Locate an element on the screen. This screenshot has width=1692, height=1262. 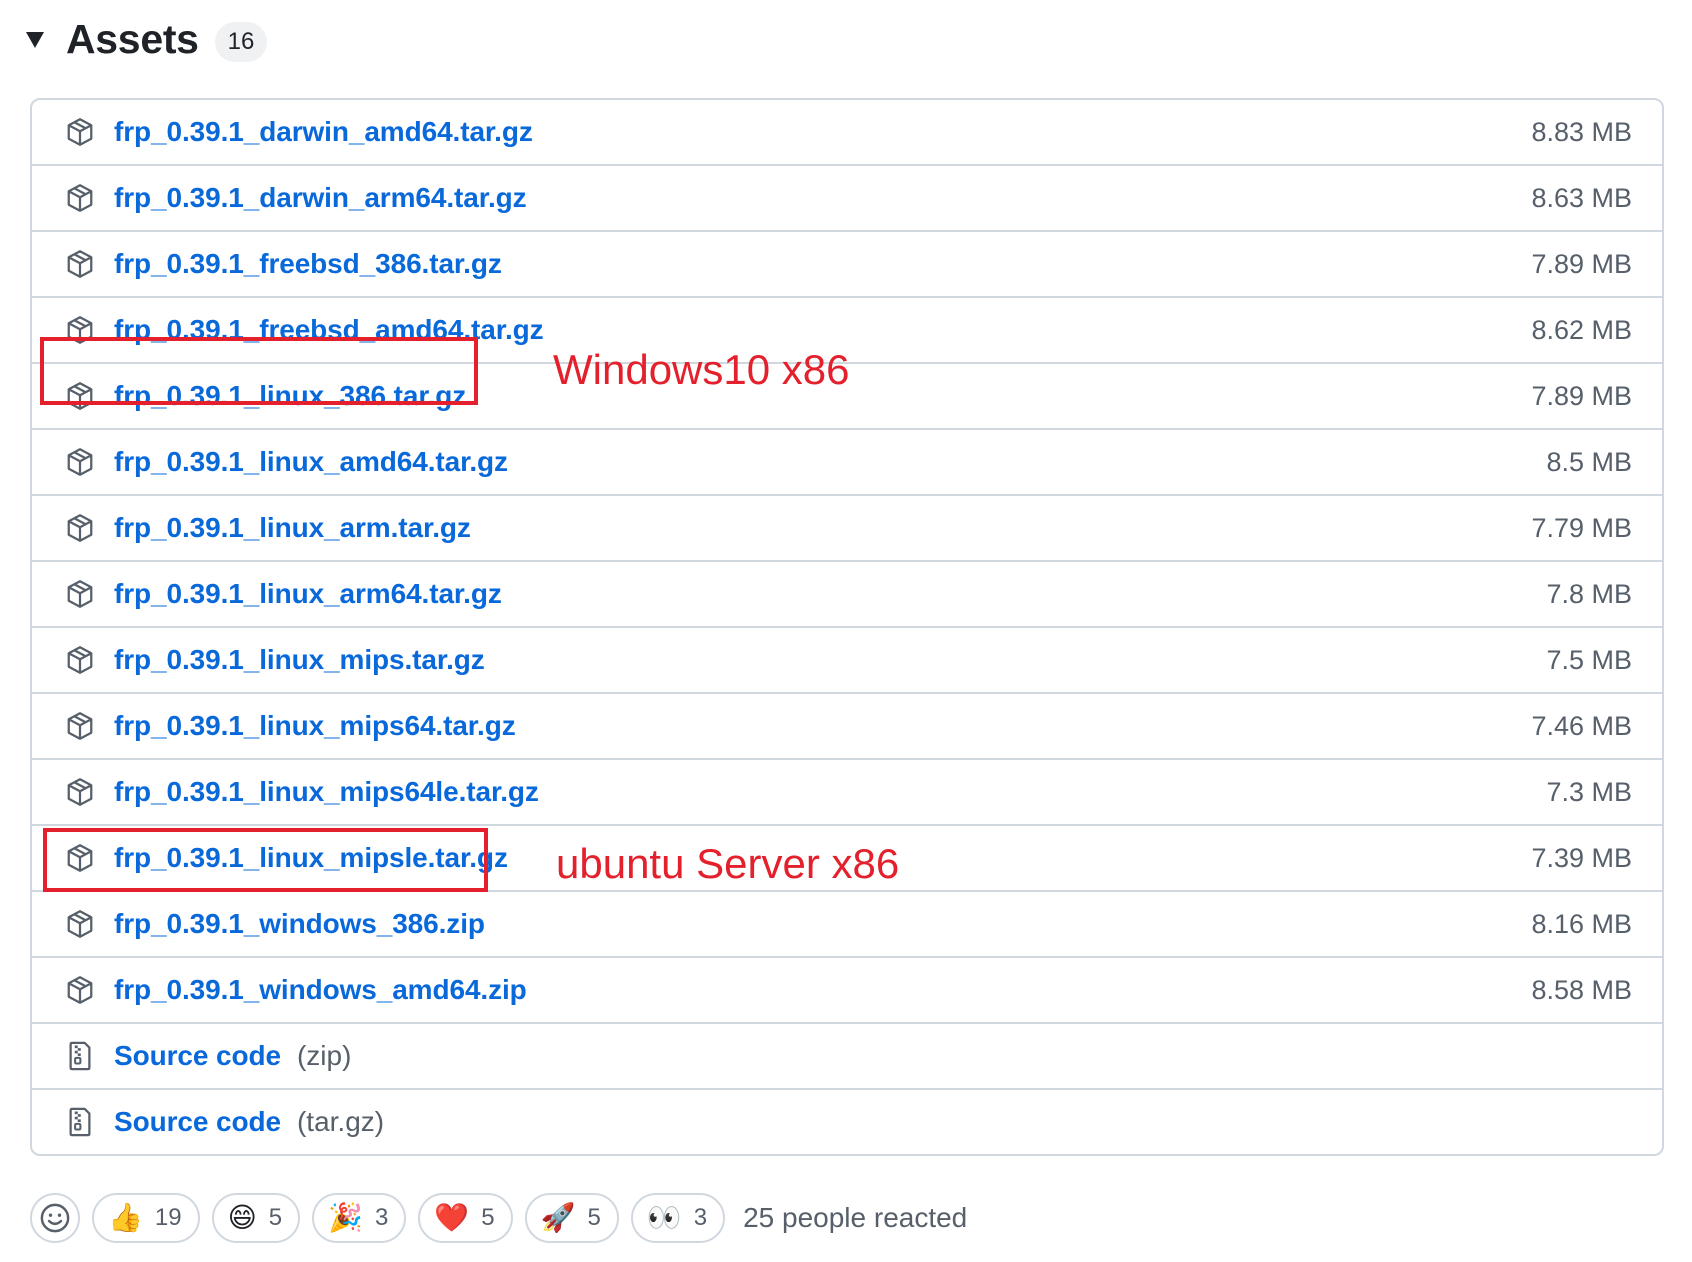
reaction-eyes-button: 👀 3 is located at coordinates (678, 1218).